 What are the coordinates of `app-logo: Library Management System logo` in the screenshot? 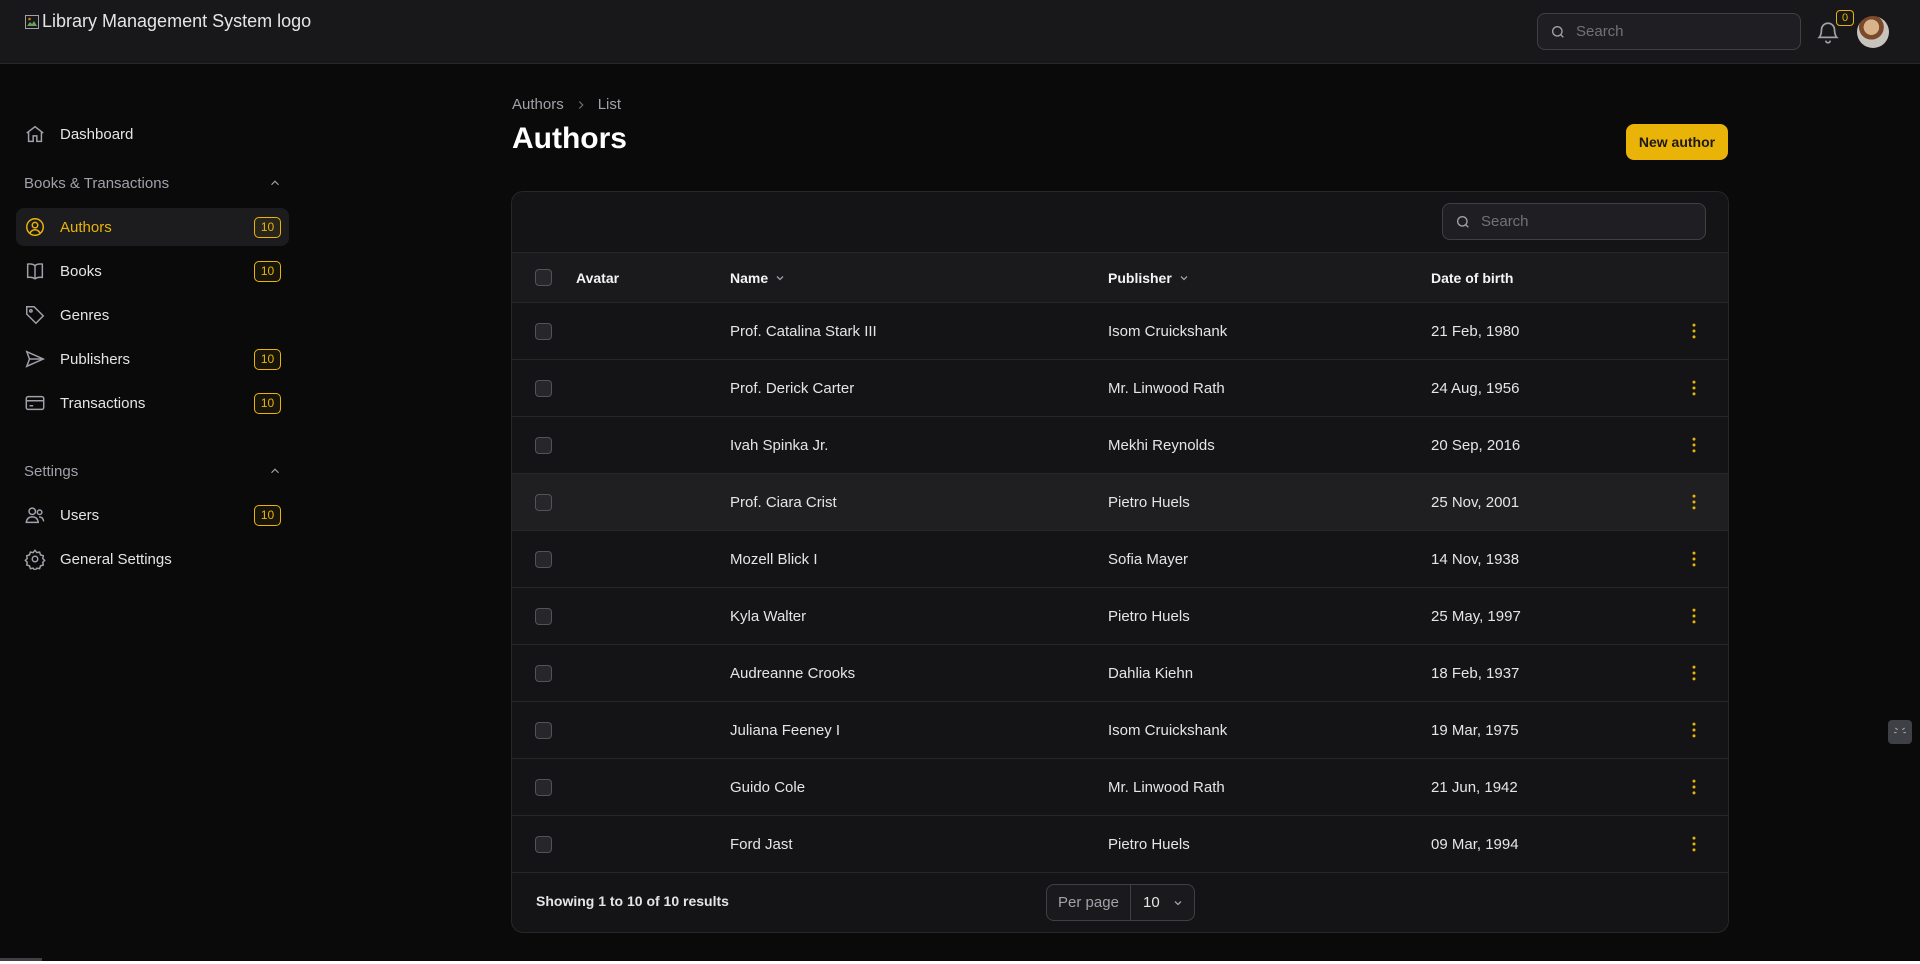 It's located at (167, 21).